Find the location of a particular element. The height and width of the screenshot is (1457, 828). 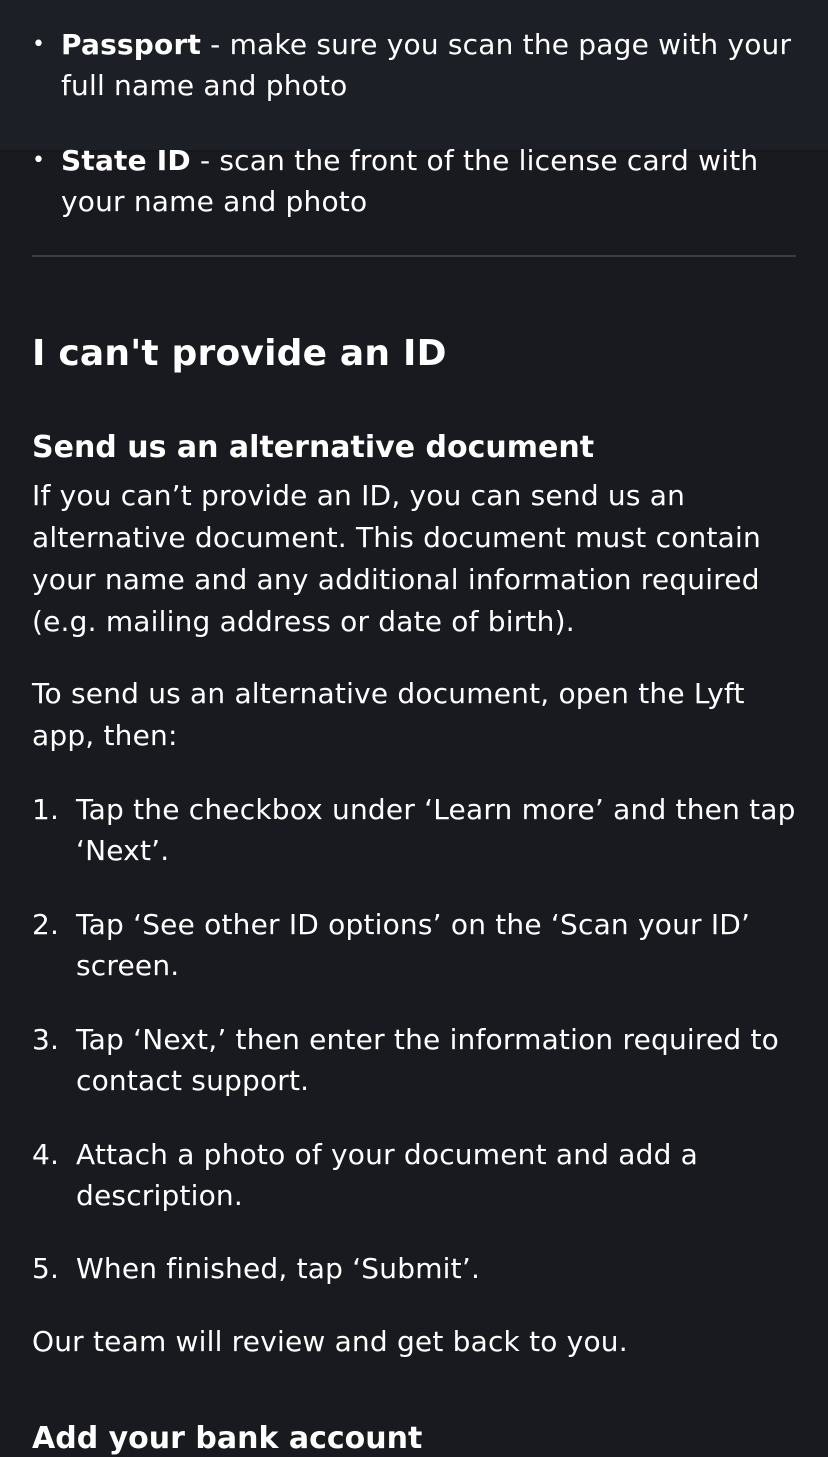

passport-label: Passport is located at coordinates (131, 44).